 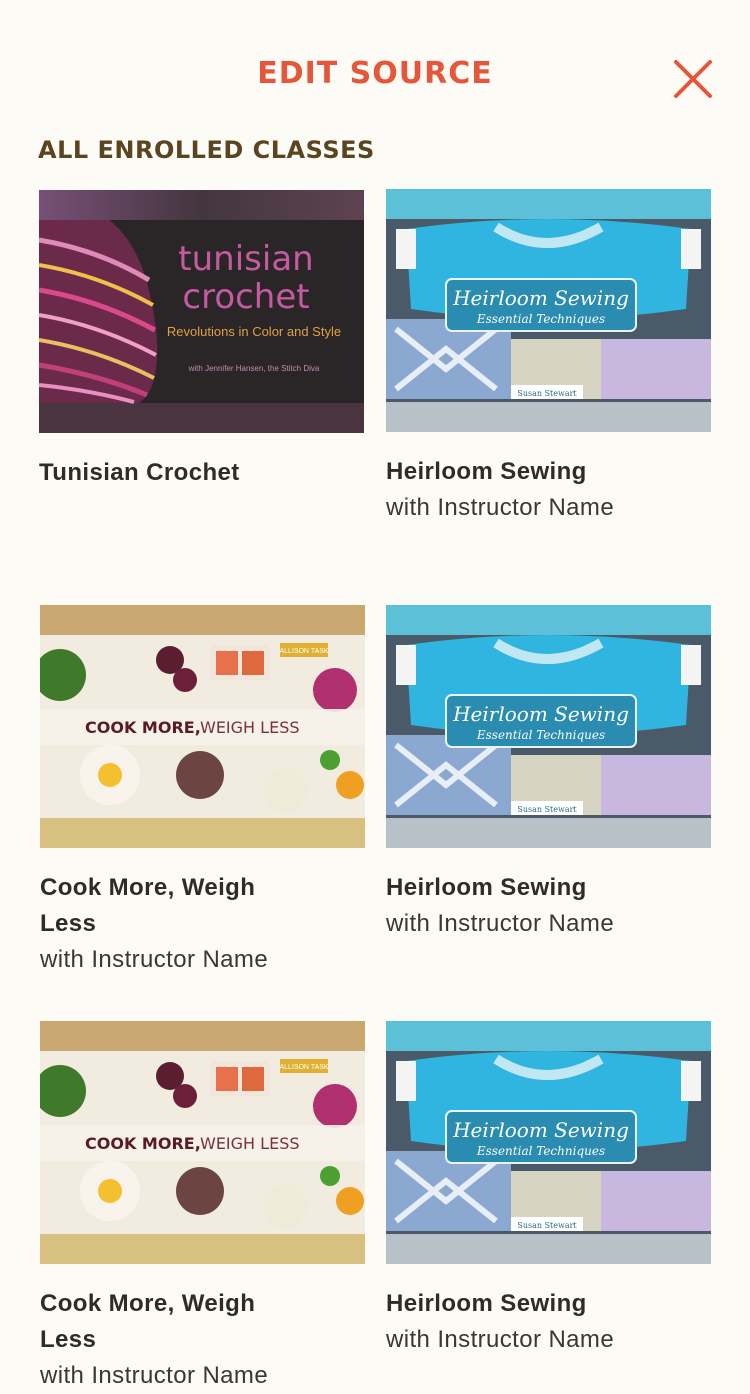 I want to click on class-title: Tunisian Crochet, so click(x=139, y=472).